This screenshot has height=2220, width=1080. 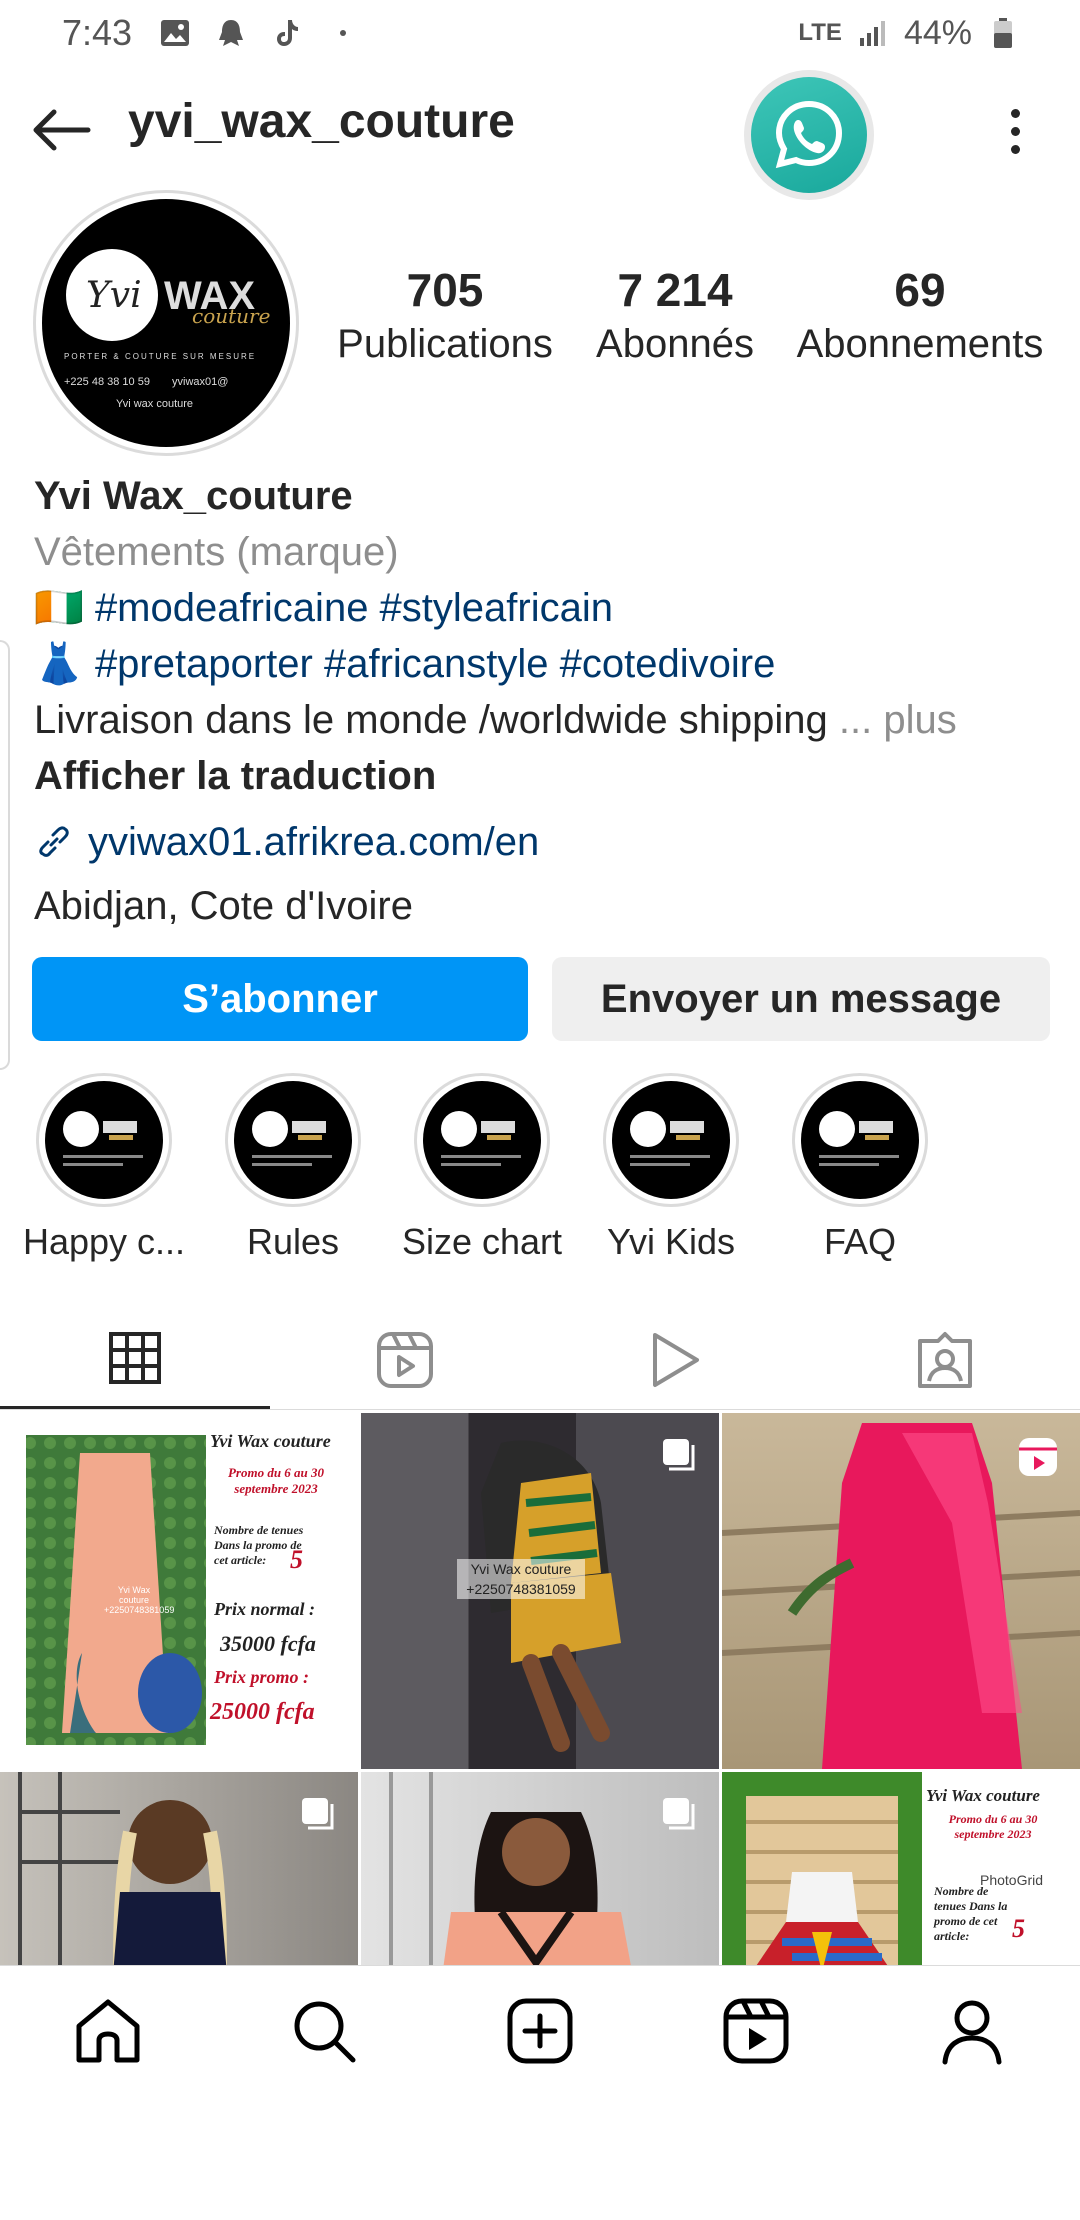 What do you see at coordinates (175, 33) in the screenshot?
I see `image-icon` at bounding box center [175, 33].